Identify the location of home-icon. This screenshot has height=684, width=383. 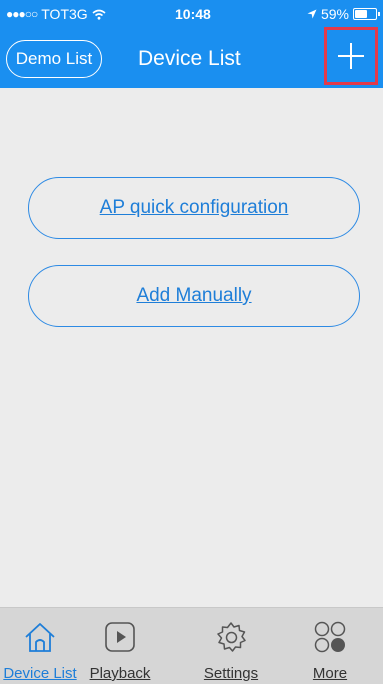
(40, 637).